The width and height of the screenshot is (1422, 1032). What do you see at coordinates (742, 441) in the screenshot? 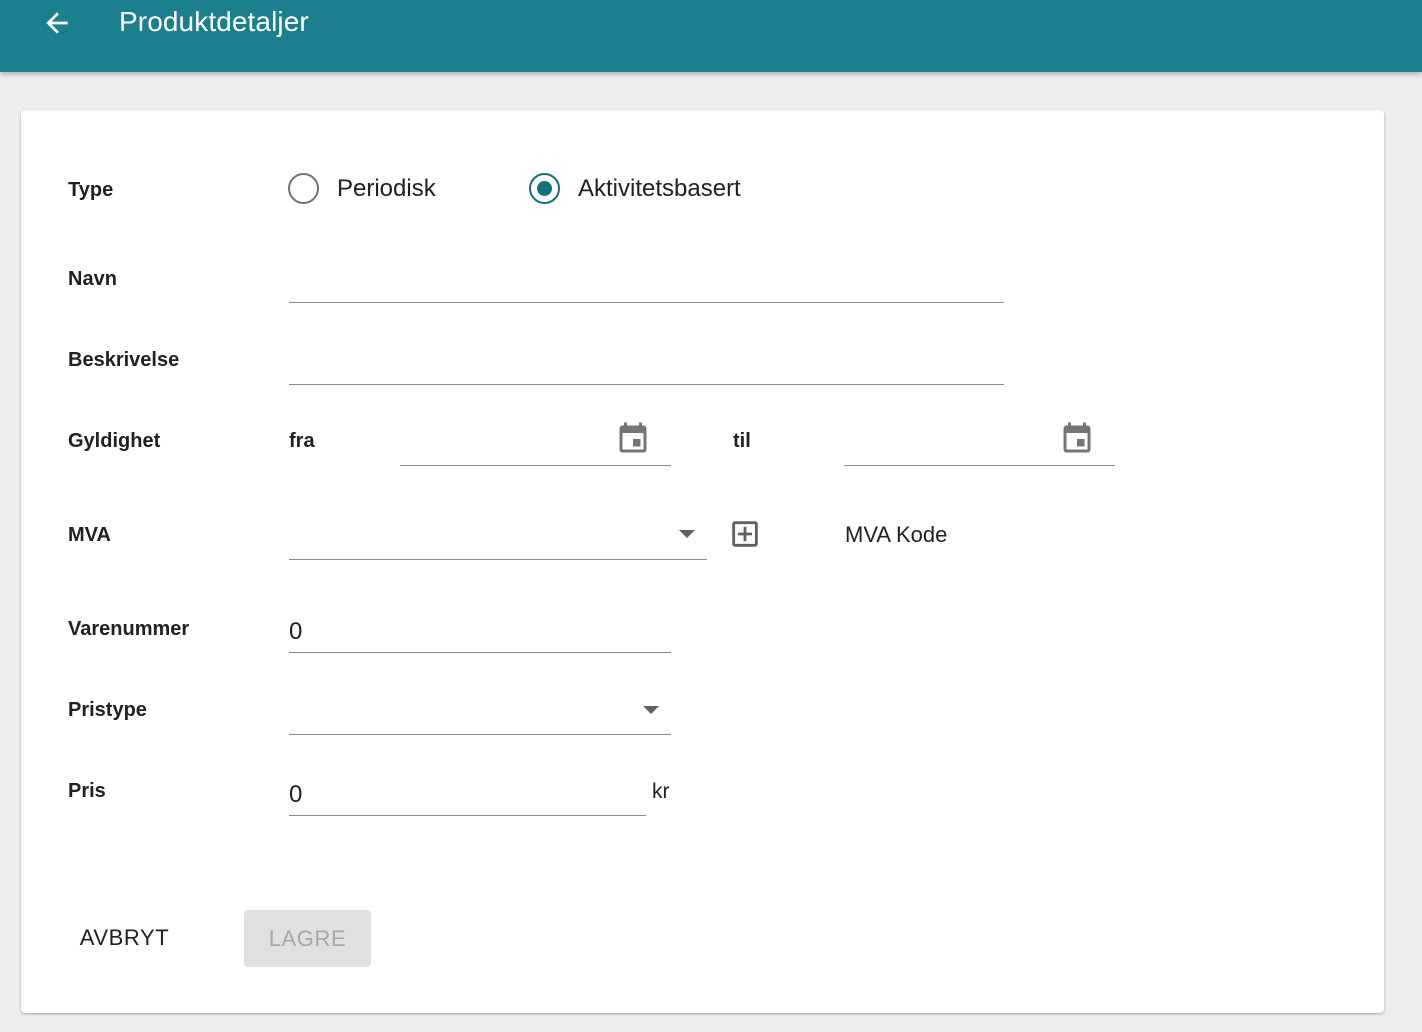
I see `validity-to-label: til` at bounding box center [742, 441].